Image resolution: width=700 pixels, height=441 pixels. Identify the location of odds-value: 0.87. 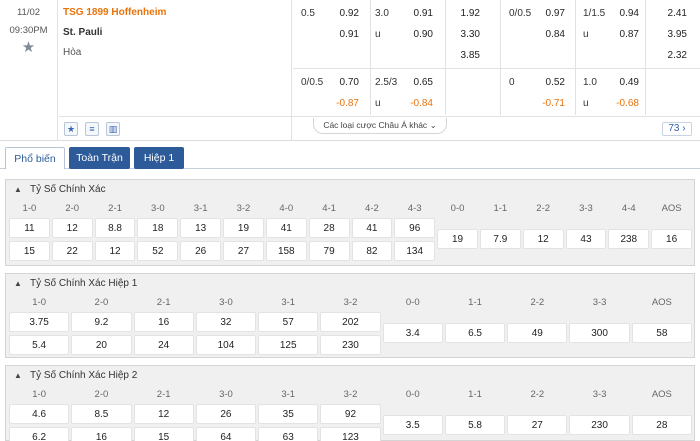
(624, 35).